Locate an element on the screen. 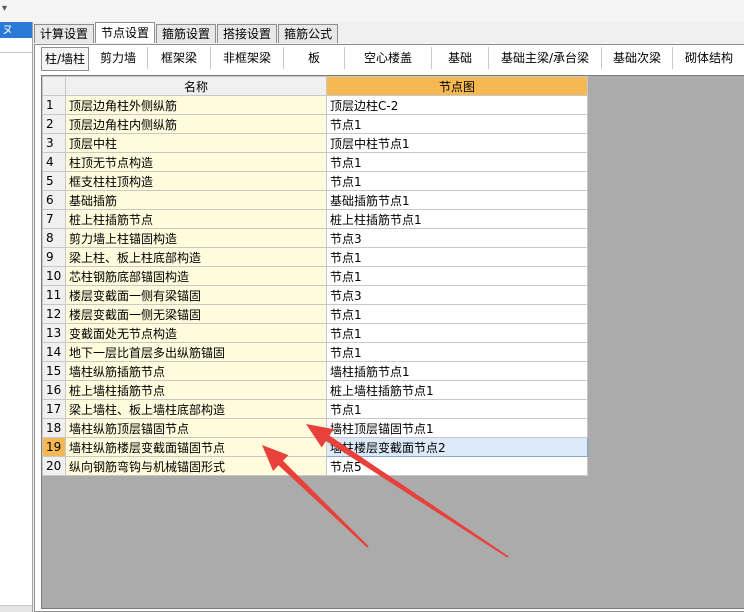 Image resolution: width=744 pixels, height=612 pixels. row-number: 20 is located at coordinates (54, 466).